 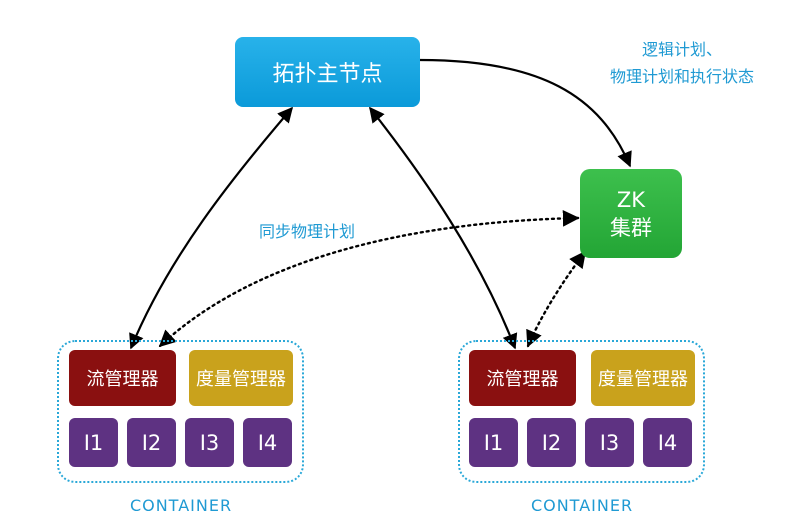 I want to click on metrics-manager-1: 度量管理器, so click(x=241, y=378).